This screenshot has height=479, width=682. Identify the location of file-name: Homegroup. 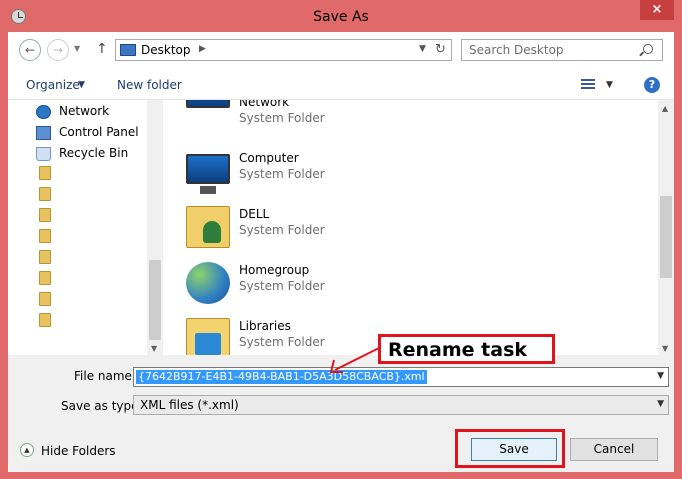
(274, 270).